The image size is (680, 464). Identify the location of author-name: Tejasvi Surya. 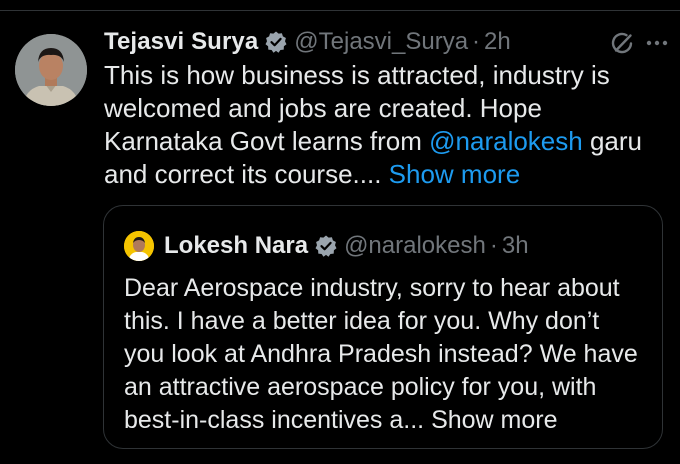
(181, 42).